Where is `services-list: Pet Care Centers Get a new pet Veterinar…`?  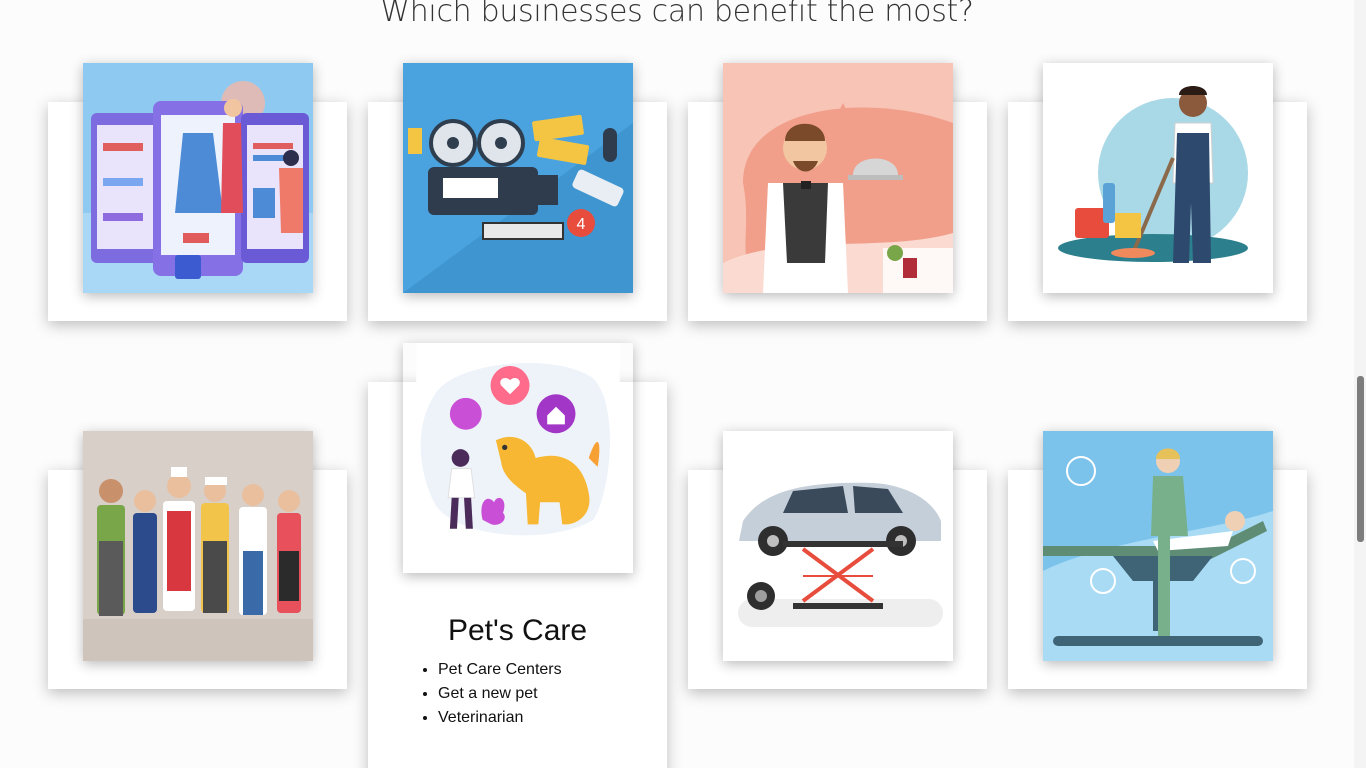
services-list: Pet Care Centers Get a new pet Veterinar… is located at coordinates (500, 694).